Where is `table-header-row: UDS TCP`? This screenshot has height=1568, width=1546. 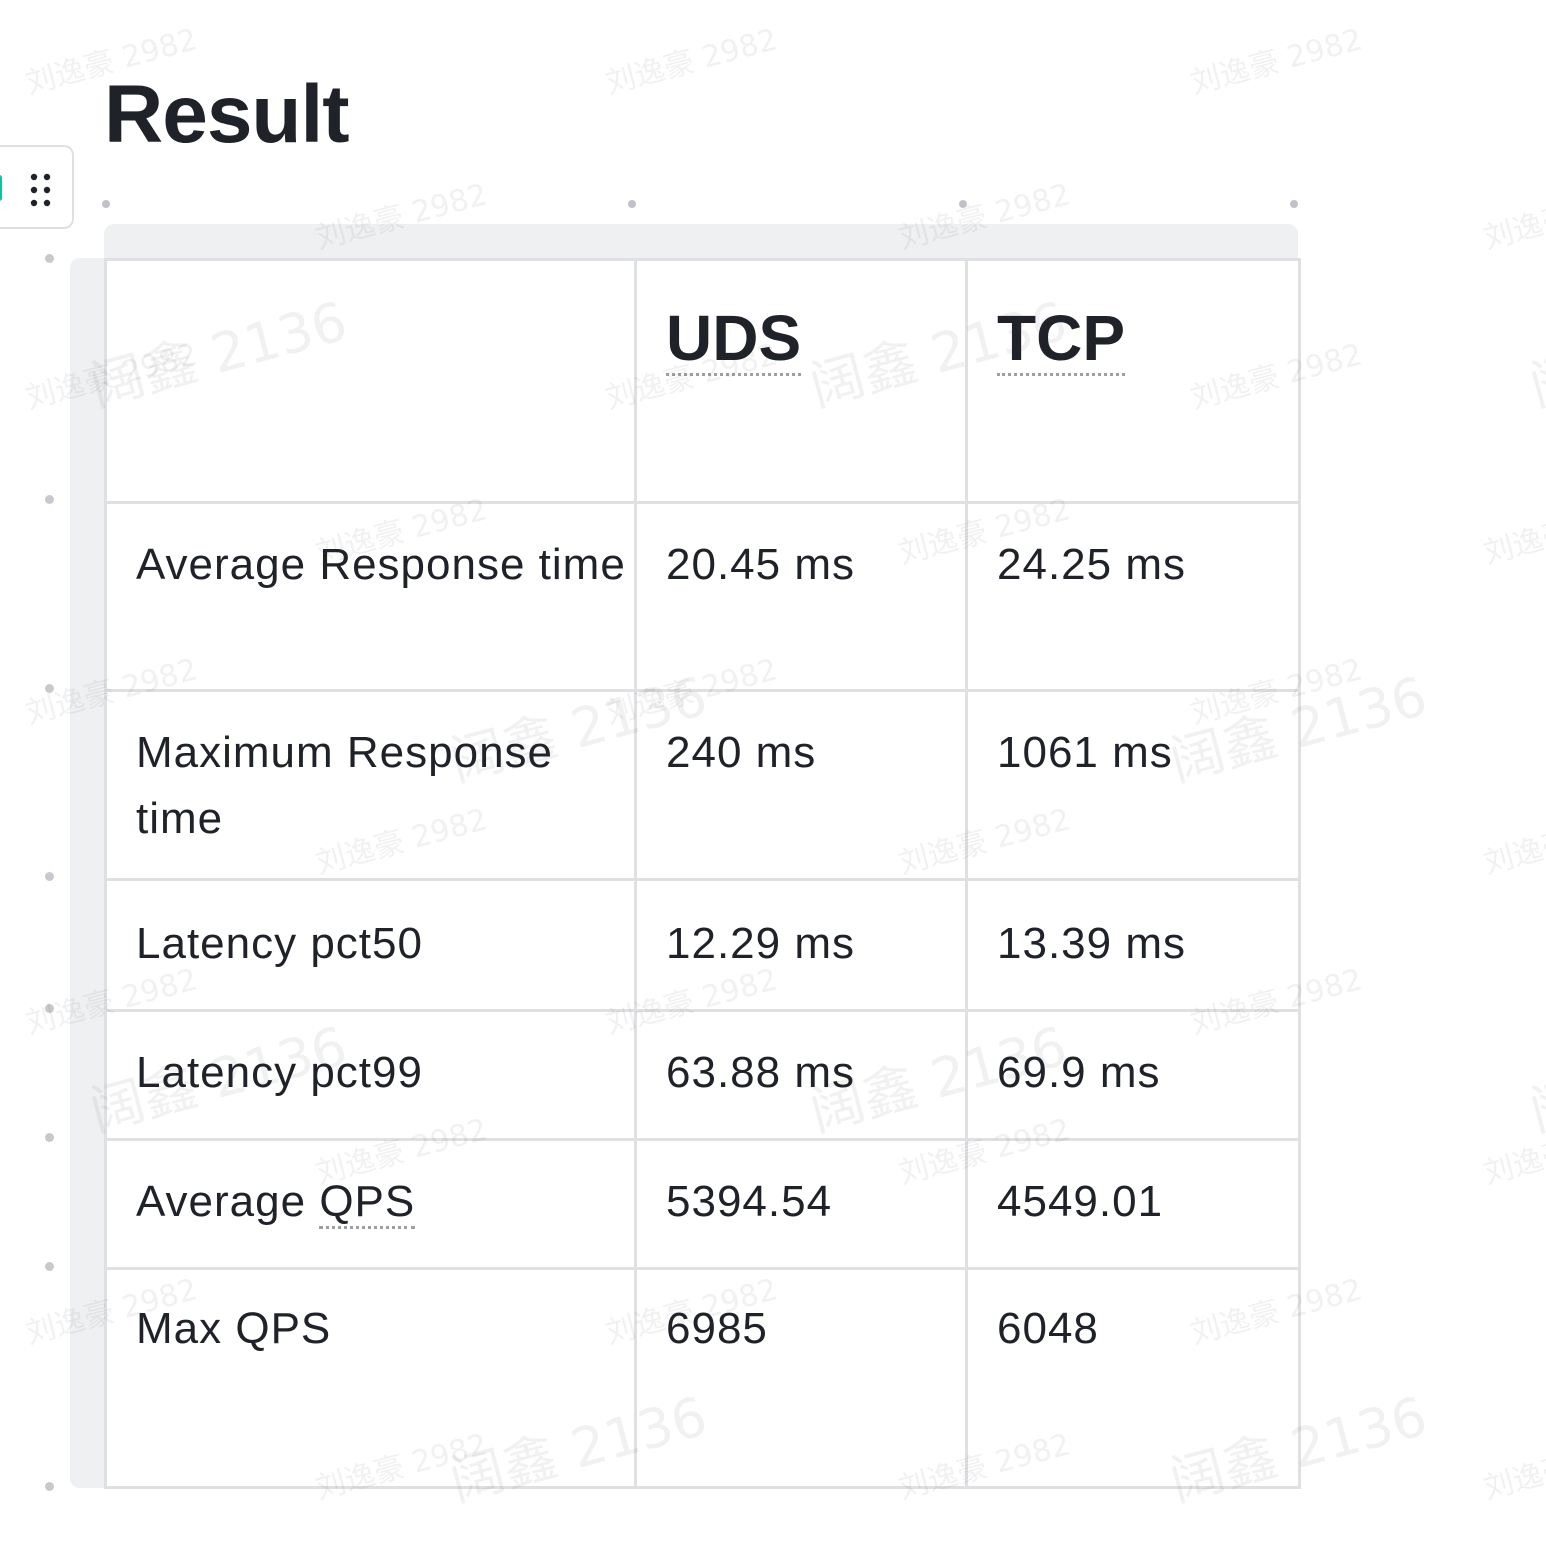
table-header-row: UDS TCP is located at coordinates (702, 381).